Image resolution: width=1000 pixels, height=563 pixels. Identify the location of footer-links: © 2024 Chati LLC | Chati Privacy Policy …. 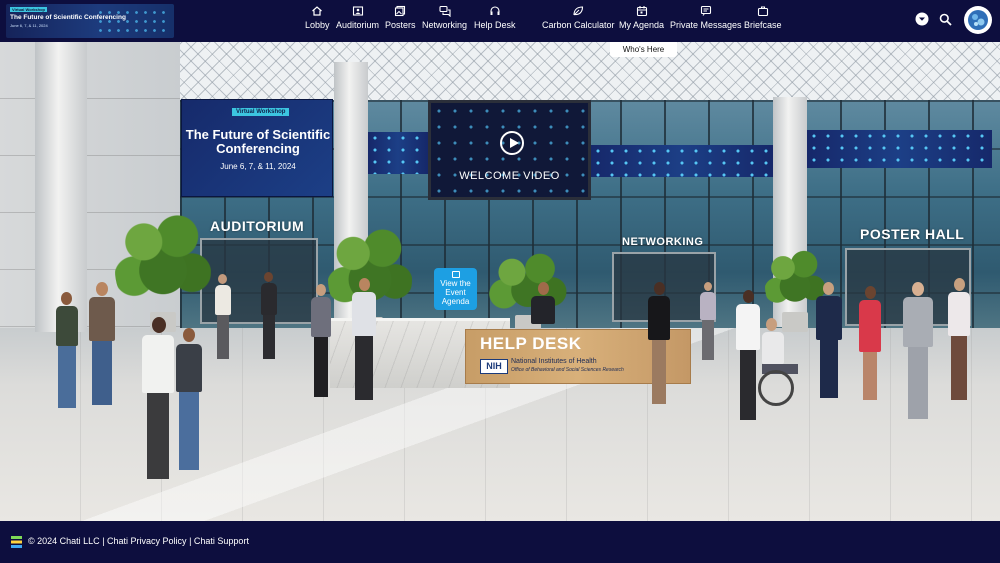
(138, 541).